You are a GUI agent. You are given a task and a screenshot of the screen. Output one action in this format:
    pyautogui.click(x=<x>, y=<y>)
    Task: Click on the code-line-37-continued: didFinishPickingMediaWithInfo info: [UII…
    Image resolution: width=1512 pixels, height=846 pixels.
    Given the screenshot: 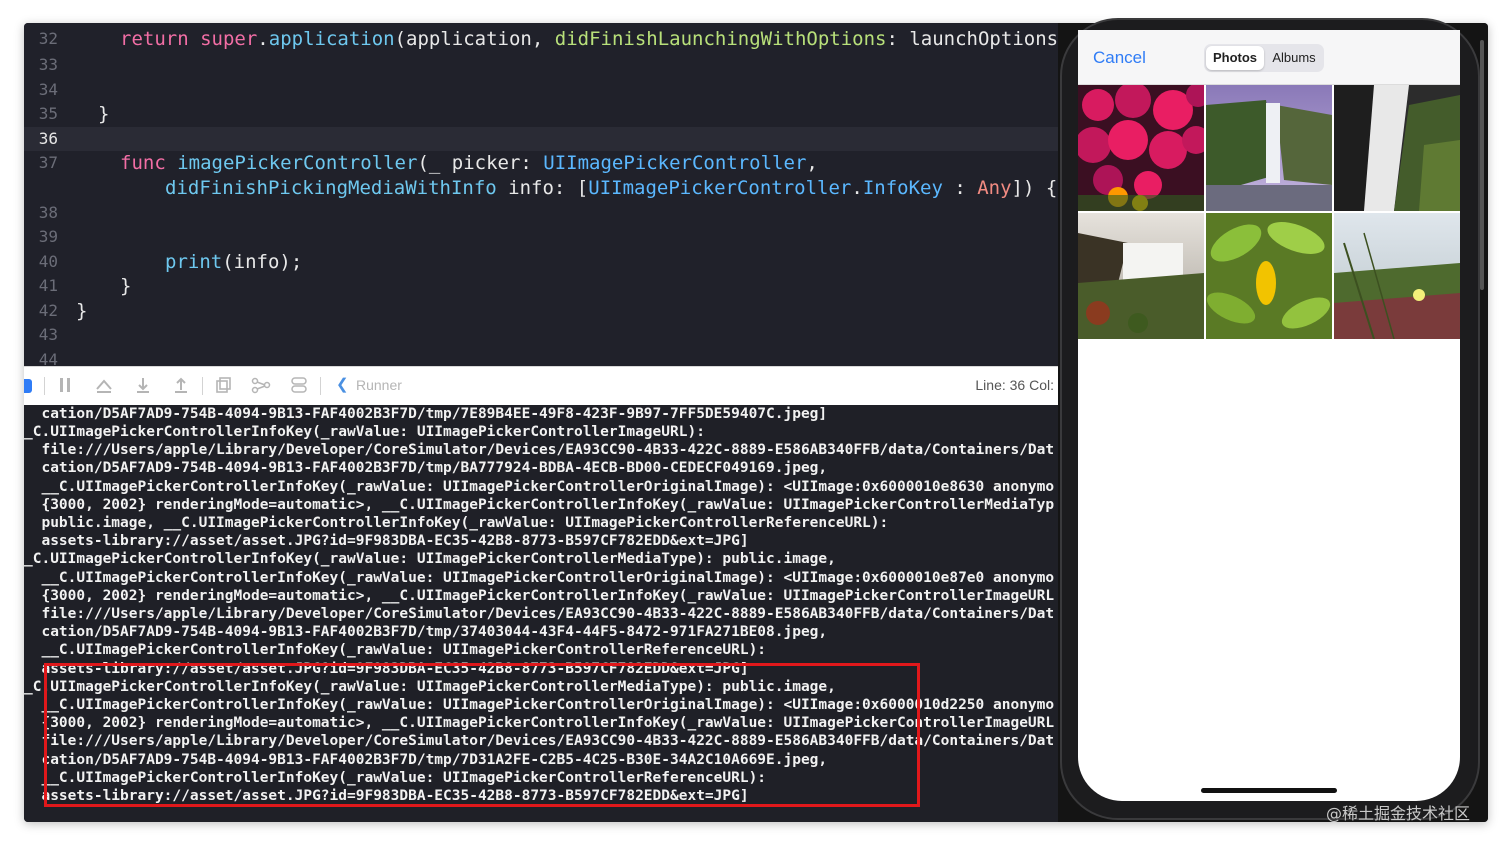 What is the action you would take?
    pyautogui.click(x=611, y=188)
    